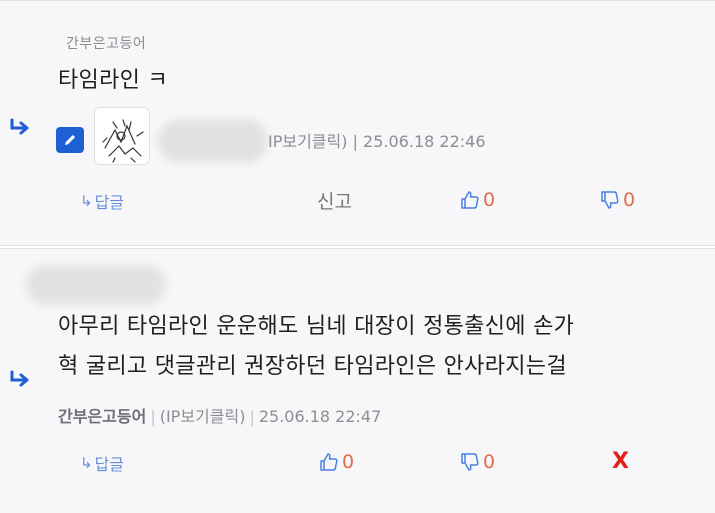 This screenshot has width=715, height=513. What do you see at coordinates (377, 141) in the screenshot?
I see `comment-meta: IP보기클릭) | 25.06.18 22:46` at bounding box center [377, 141].